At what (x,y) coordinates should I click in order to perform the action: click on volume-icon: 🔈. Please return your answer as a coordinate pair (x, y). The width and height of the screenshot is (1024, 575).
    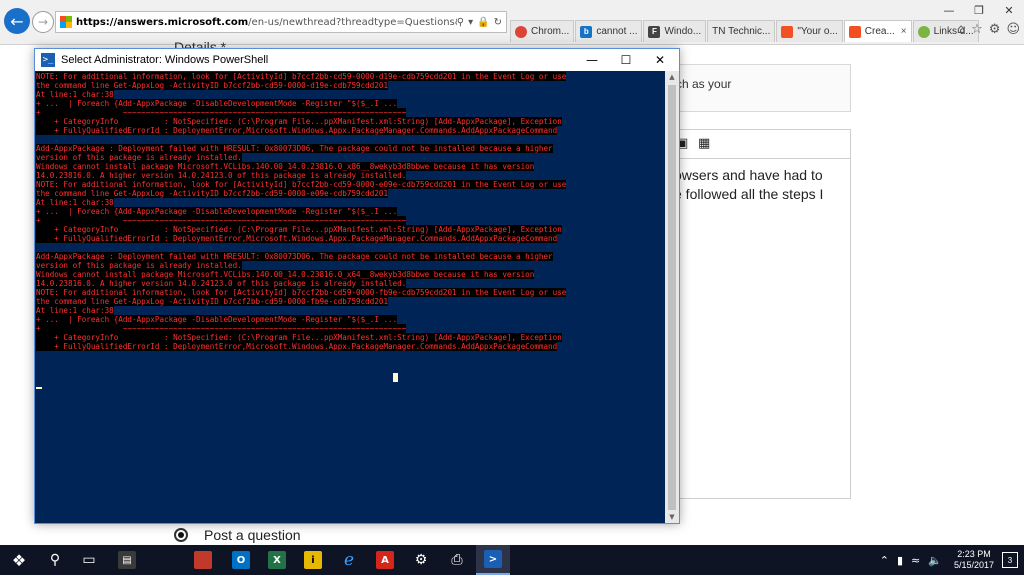
    Looking at the image, I should click on (935, 560).